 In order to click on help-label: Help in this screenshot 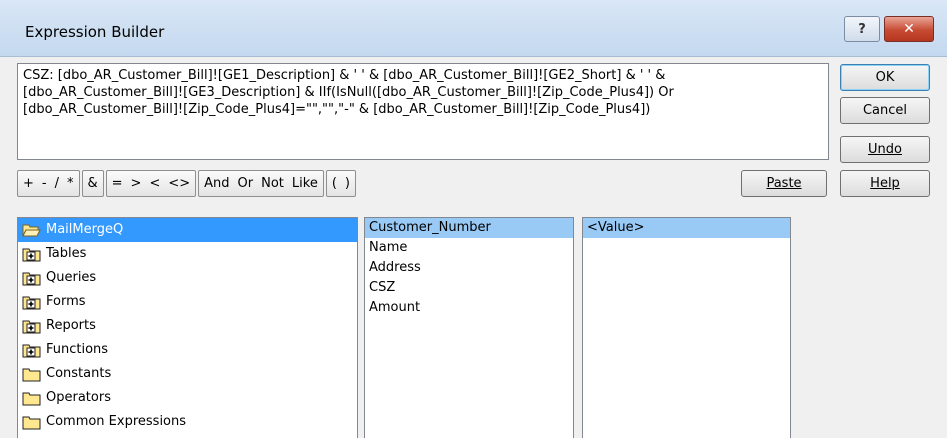, I will do `click(885, 183)`.